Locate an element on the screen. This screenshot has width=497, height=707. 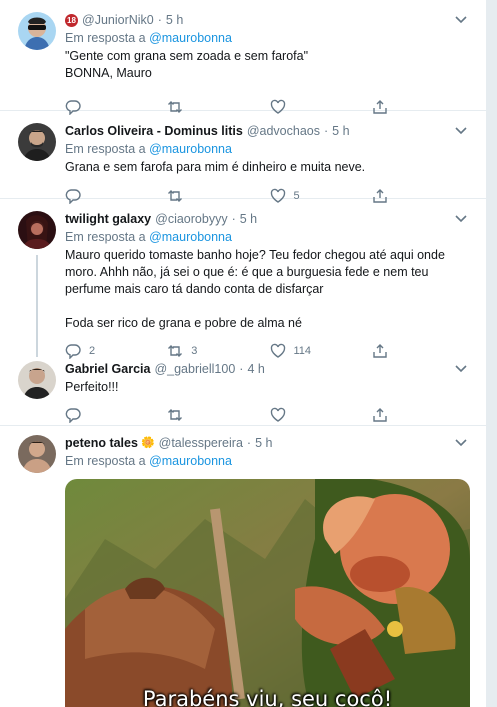
user-handle: @JuniorNik0 is located at coordinates (118, 20).